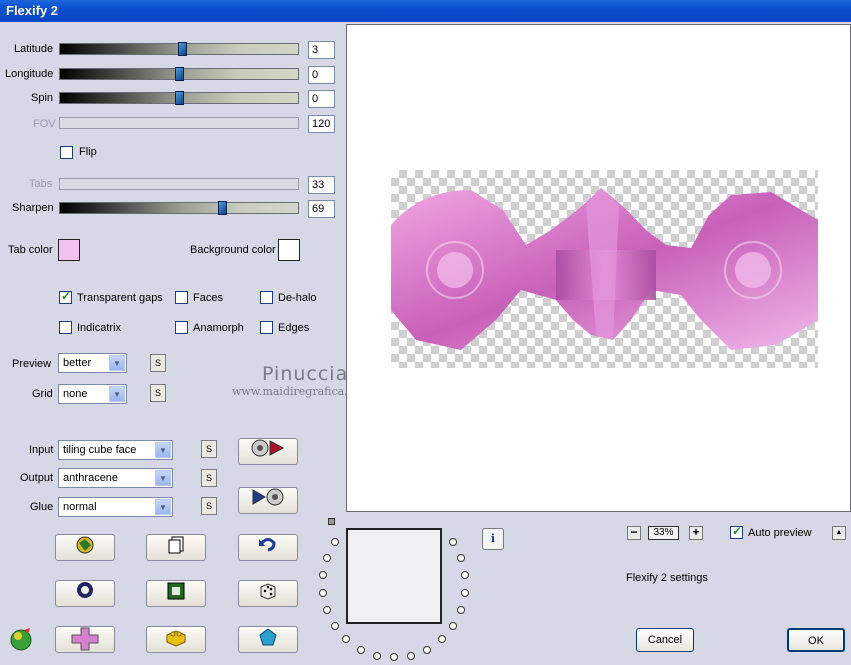  Describe the element at coordinates (77, 363) in the screenshot. I see `preview-select-value: better` at that location.